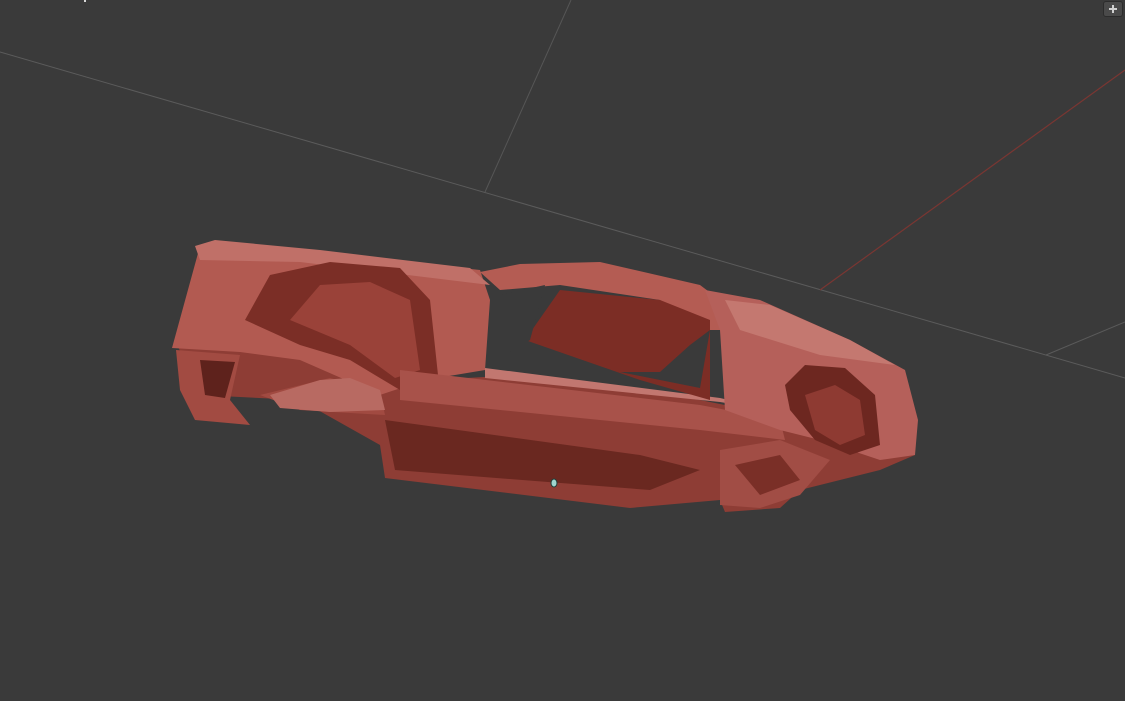  I want to click on viewport-add-button, so click(1113, 9).